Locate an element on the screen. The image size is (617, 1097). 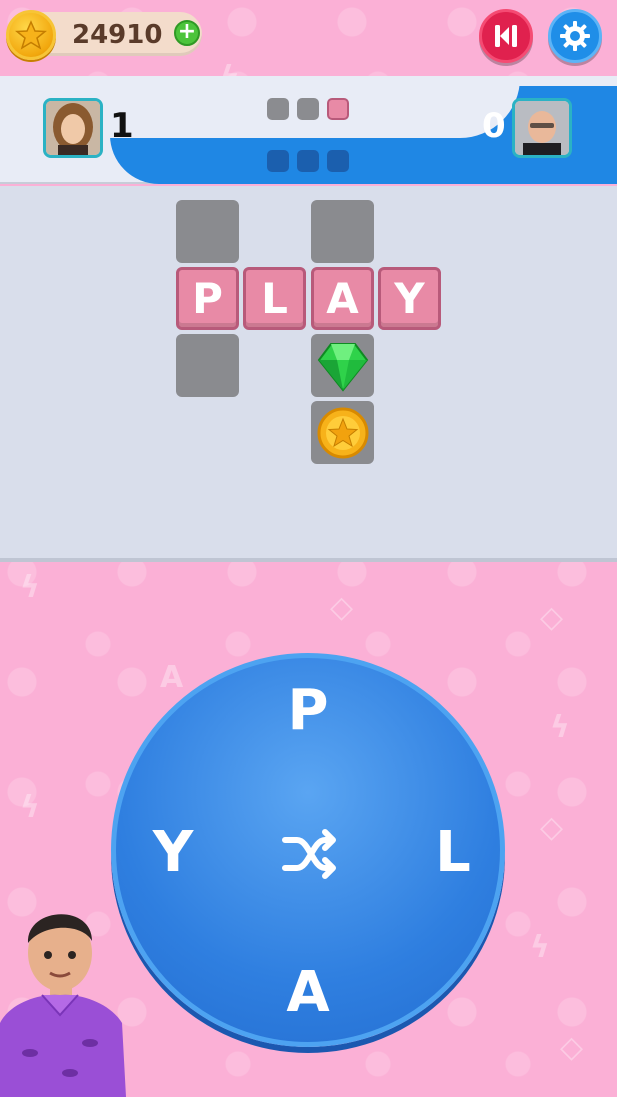
wheel-letter-left: Y is located at coordinates (173, 852).